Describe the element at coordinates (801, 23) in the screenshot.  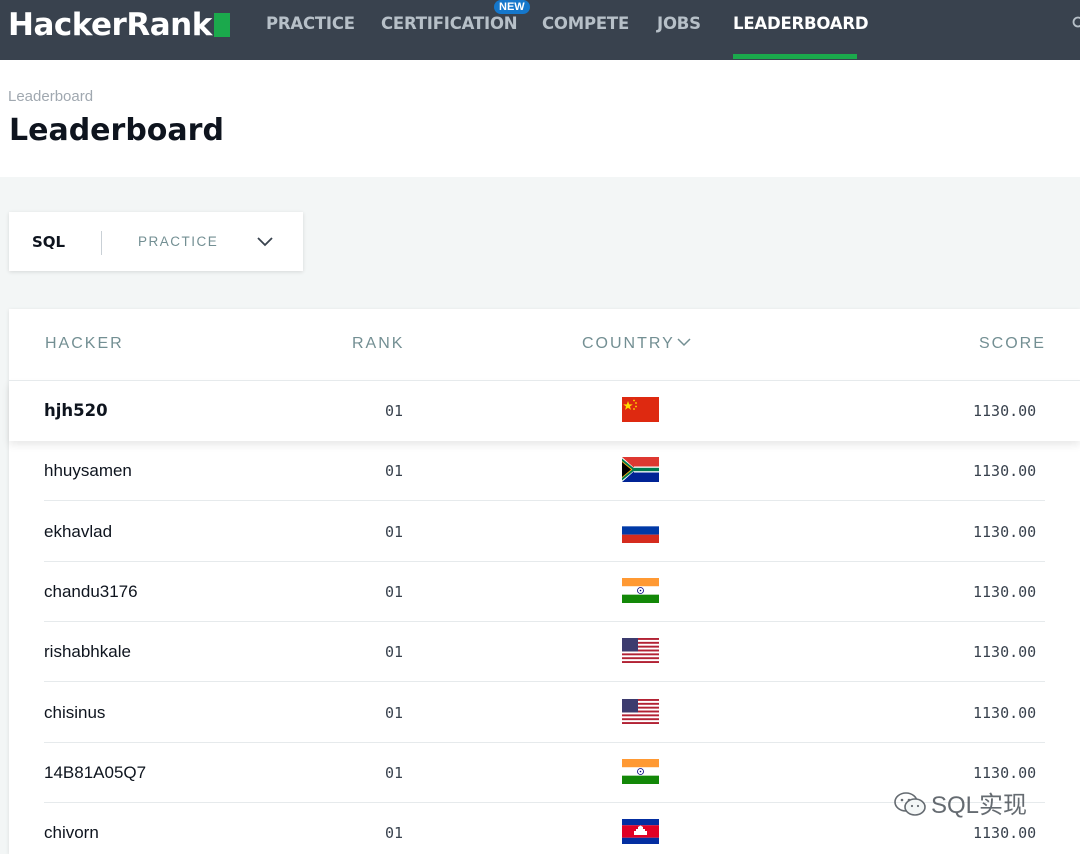
I see `nav-item-leaderboard: LEADERBOARD` at that location.